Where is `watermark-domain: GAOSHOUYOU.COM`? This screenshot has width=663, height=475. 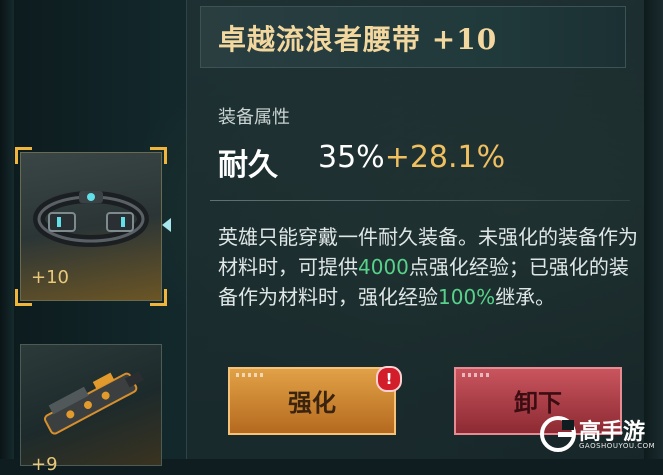 watermark-domain: GAOSHOUYOU.COM is located at coordinates (617, 446).